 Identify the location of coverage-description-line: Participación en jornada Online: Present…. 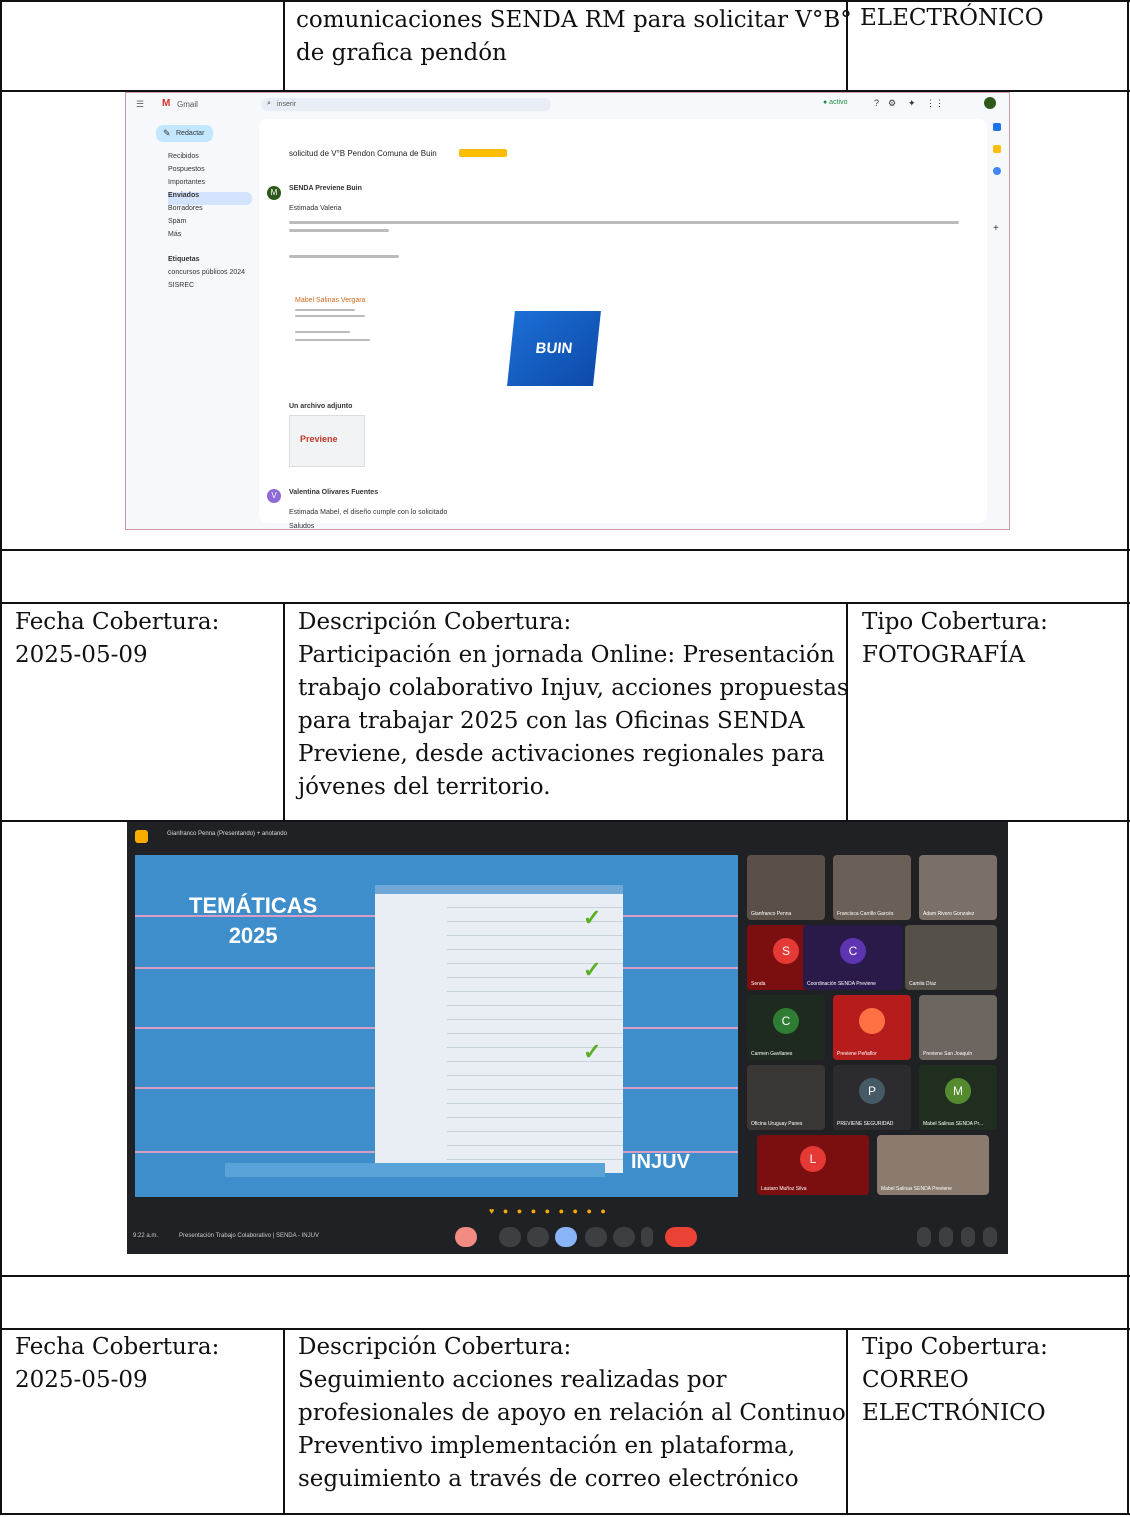
(566, 655).